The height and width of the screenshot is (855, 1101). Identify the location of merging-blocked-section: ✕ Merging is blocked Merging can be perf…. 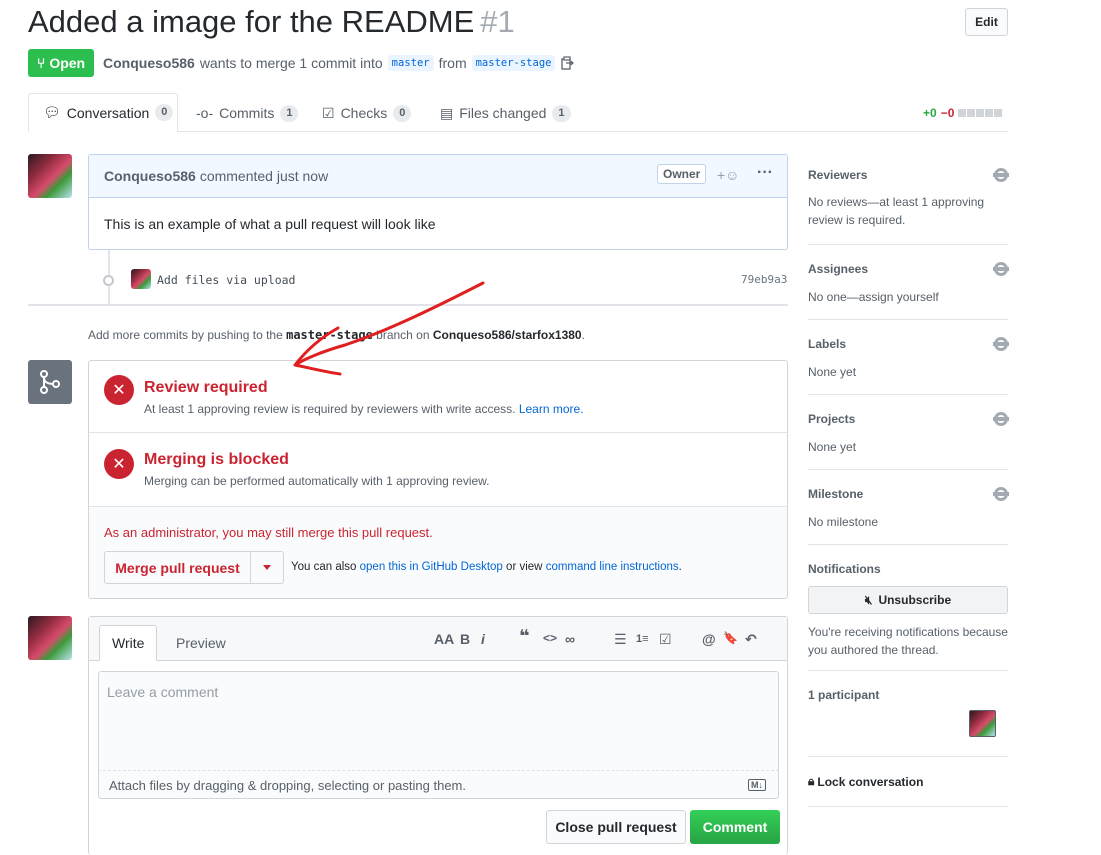
(438, 469).